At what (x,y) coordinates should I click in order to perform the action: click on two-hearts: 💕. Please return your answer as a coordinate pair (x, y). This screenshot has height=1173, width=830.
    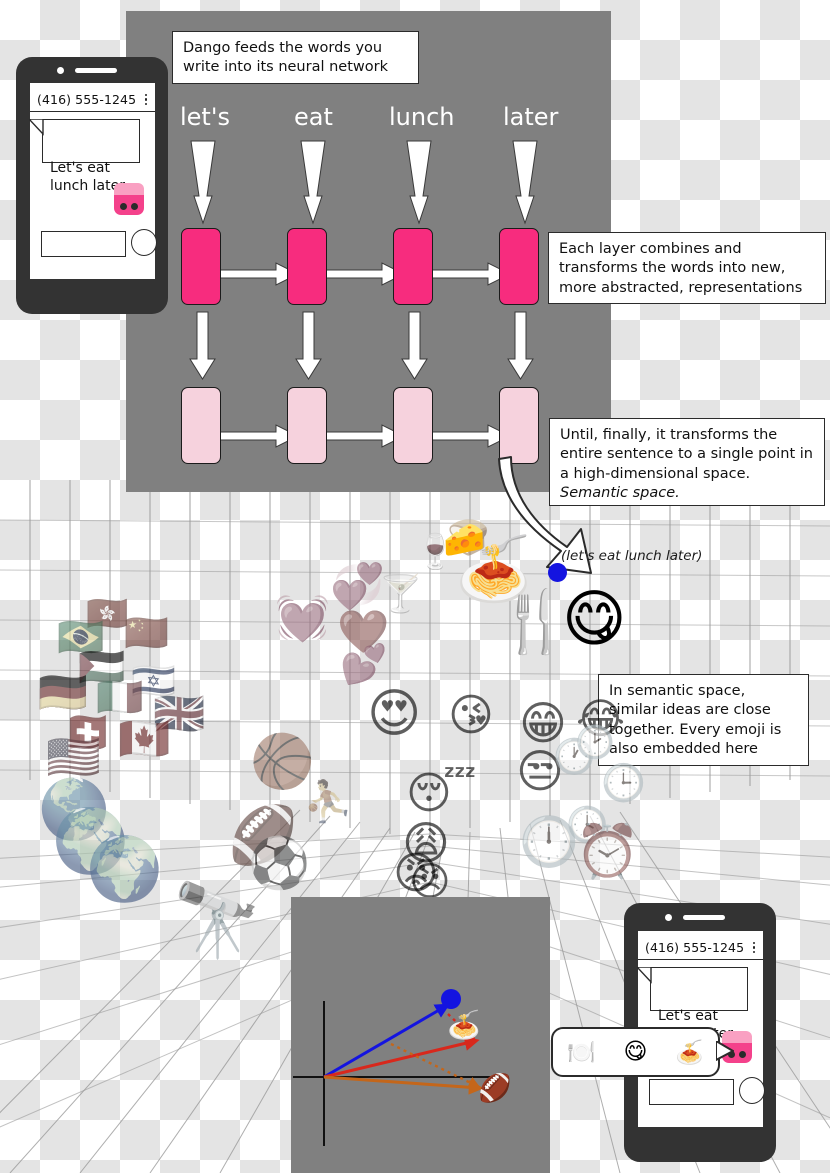
    Looking at the image, I should click on (364, 664).